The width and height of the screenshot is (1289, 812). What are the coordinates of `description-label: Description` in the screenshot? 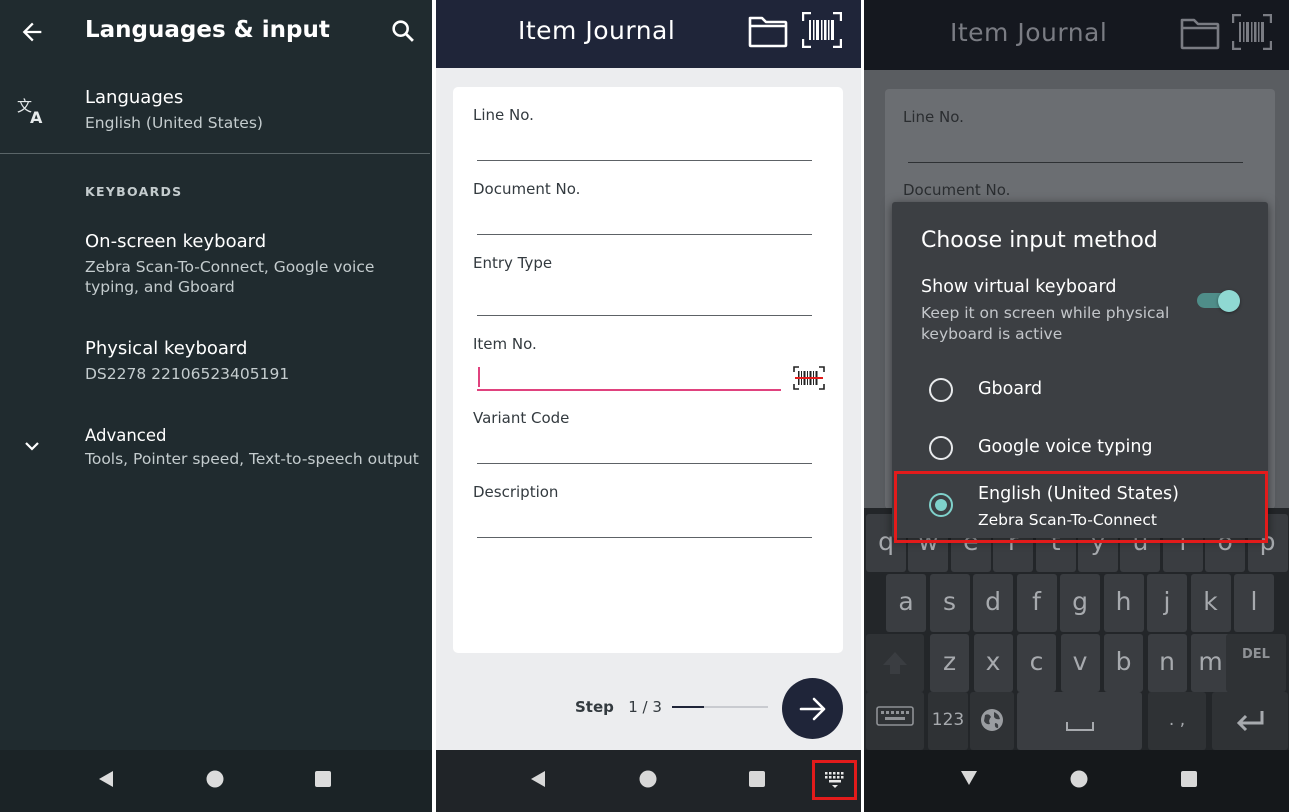 It's located at (516, 492).